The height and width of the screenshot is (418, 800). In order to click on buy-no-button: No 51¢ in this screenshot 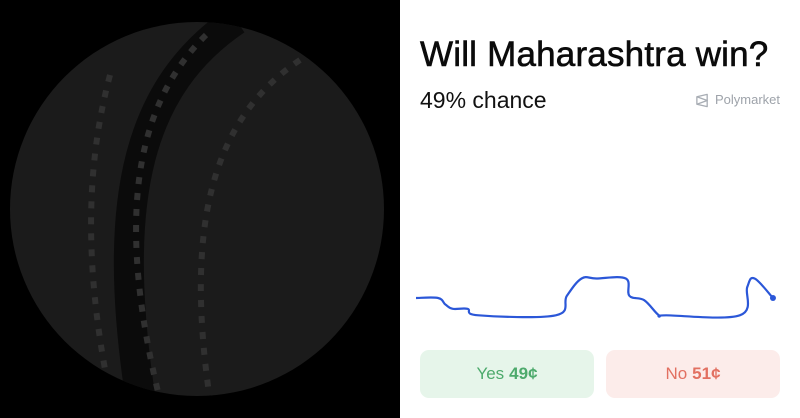, I will do `click(693, 374)`.